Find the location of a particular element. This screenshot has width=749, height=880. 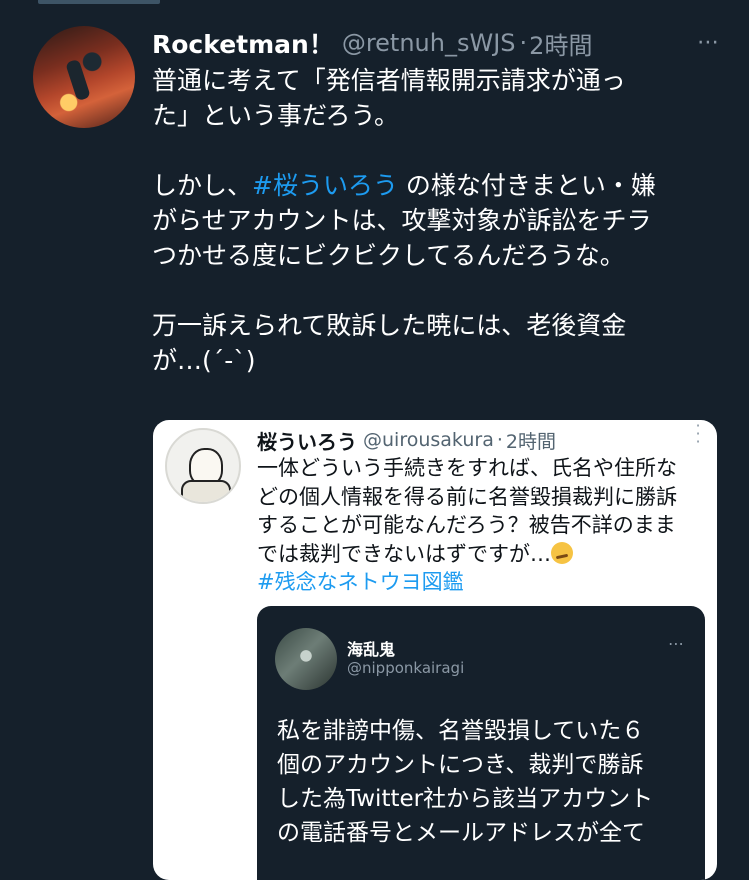

quoted-display-name: 桜ういろう is located at coordinates (307, 440).